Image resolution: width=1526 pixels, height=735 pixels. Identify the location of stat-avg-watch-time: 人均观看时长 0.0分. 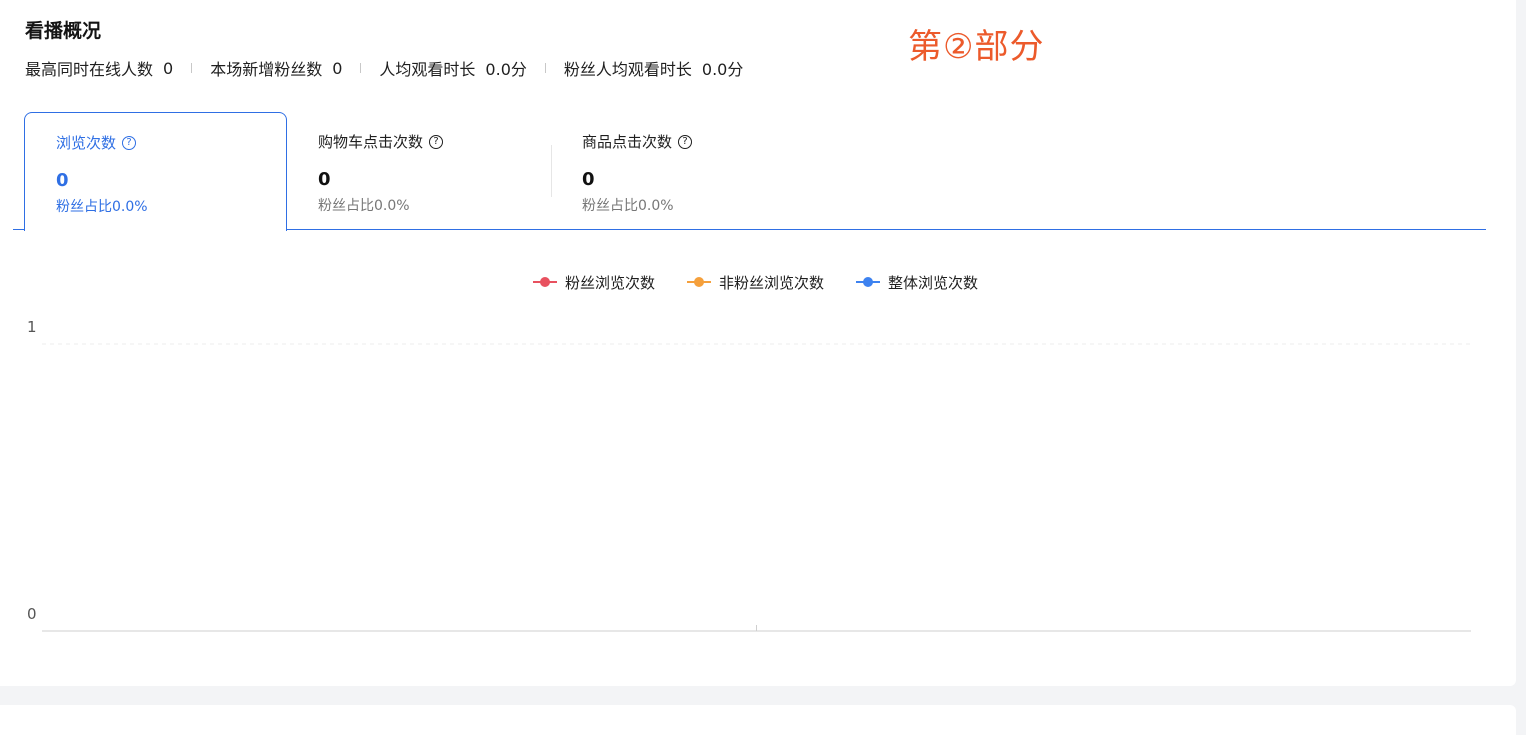
(452, 68).